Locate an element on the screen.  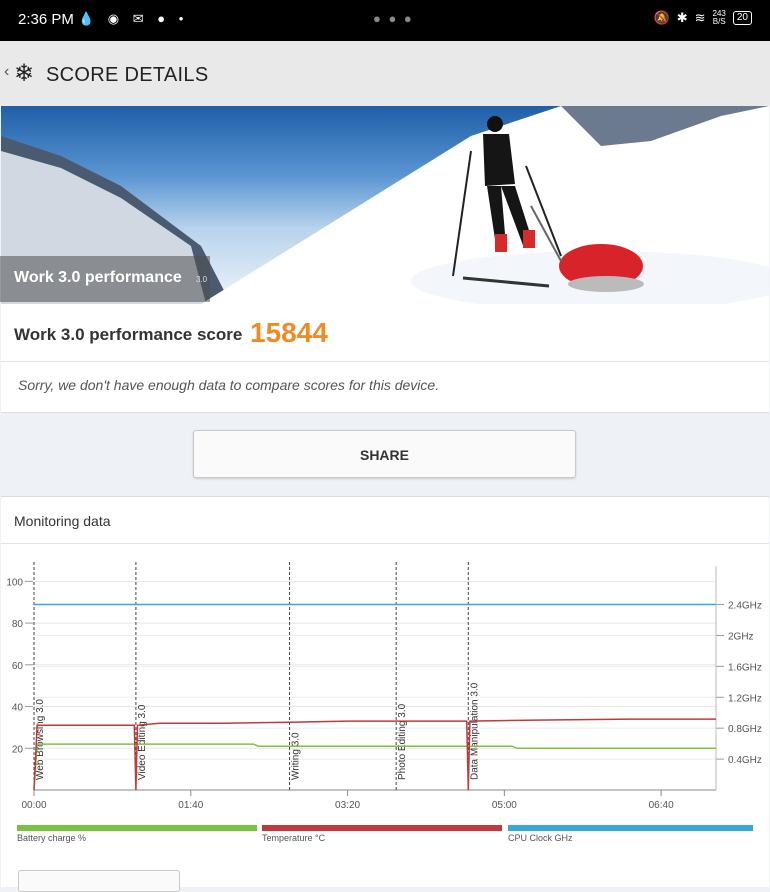
share-button: SHARE is located at coordinates (384, 454).